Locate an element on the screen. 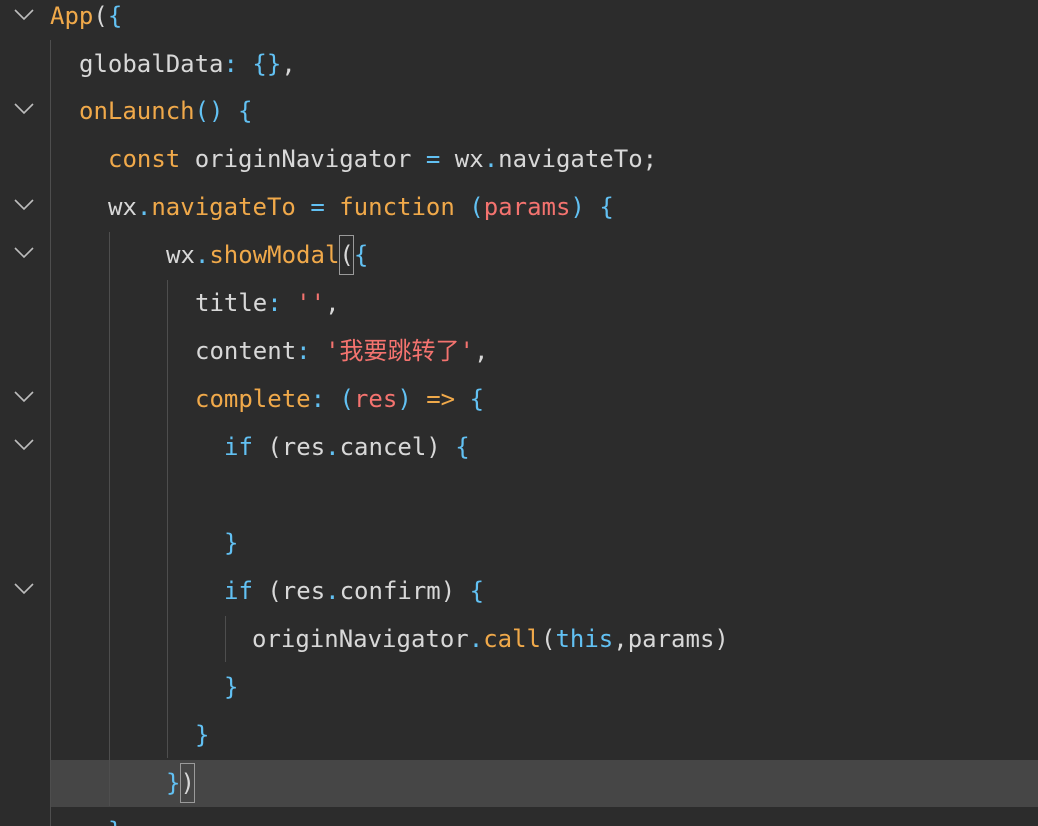 The height and width of the screenshot is (826, 1038). code-line: originNavigator.call(this,params) is located at coordinates (490, 639).